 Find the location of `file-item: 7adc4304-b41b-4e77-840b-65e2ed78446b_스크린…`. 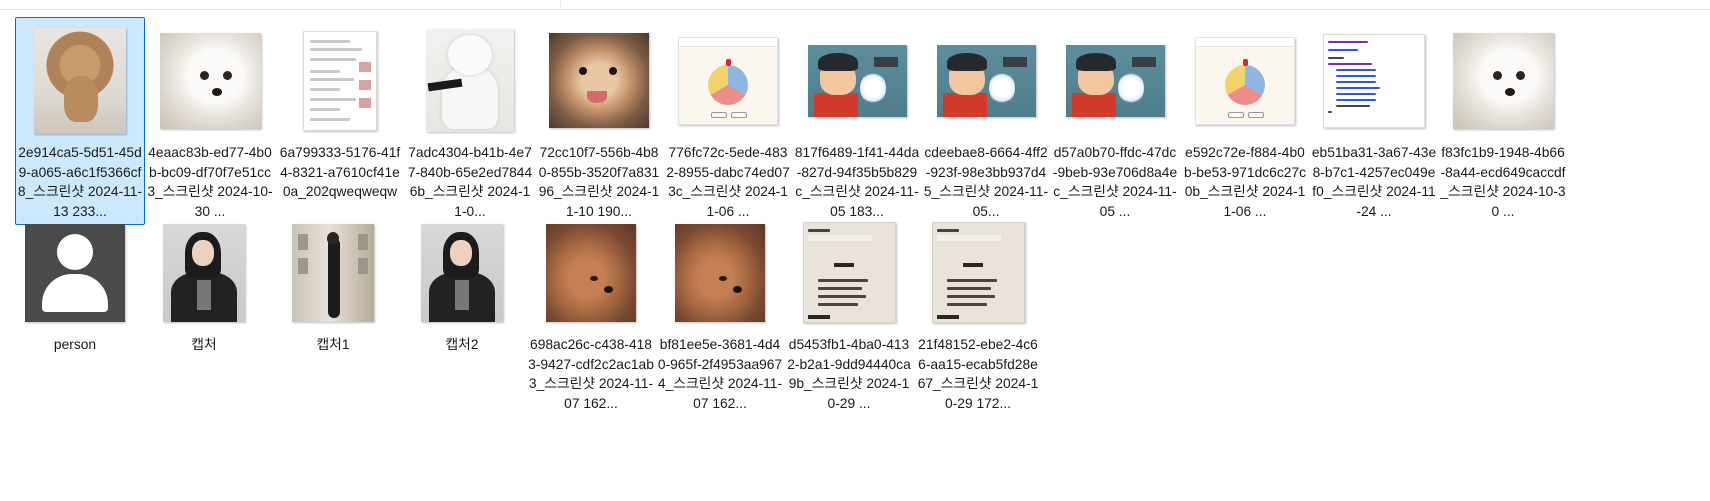

file-item: 7adc4304-b41b-4e77-840b-65e2ed78446b_스크린… is located at coordinates (470, 121).